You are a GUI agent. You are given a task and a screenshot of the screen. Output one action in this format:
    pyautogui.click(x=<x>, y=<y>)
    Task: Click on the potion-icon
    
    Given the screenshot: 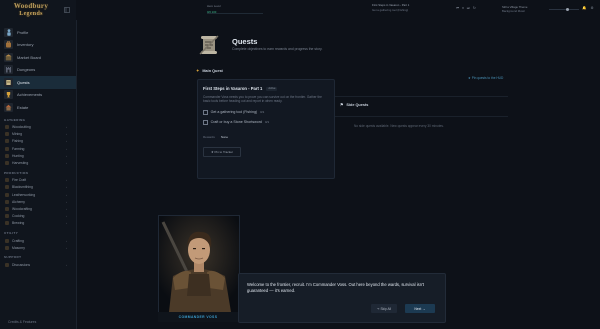 What is the action you would take?
    pyautogui.click(x=7, y=201)
    